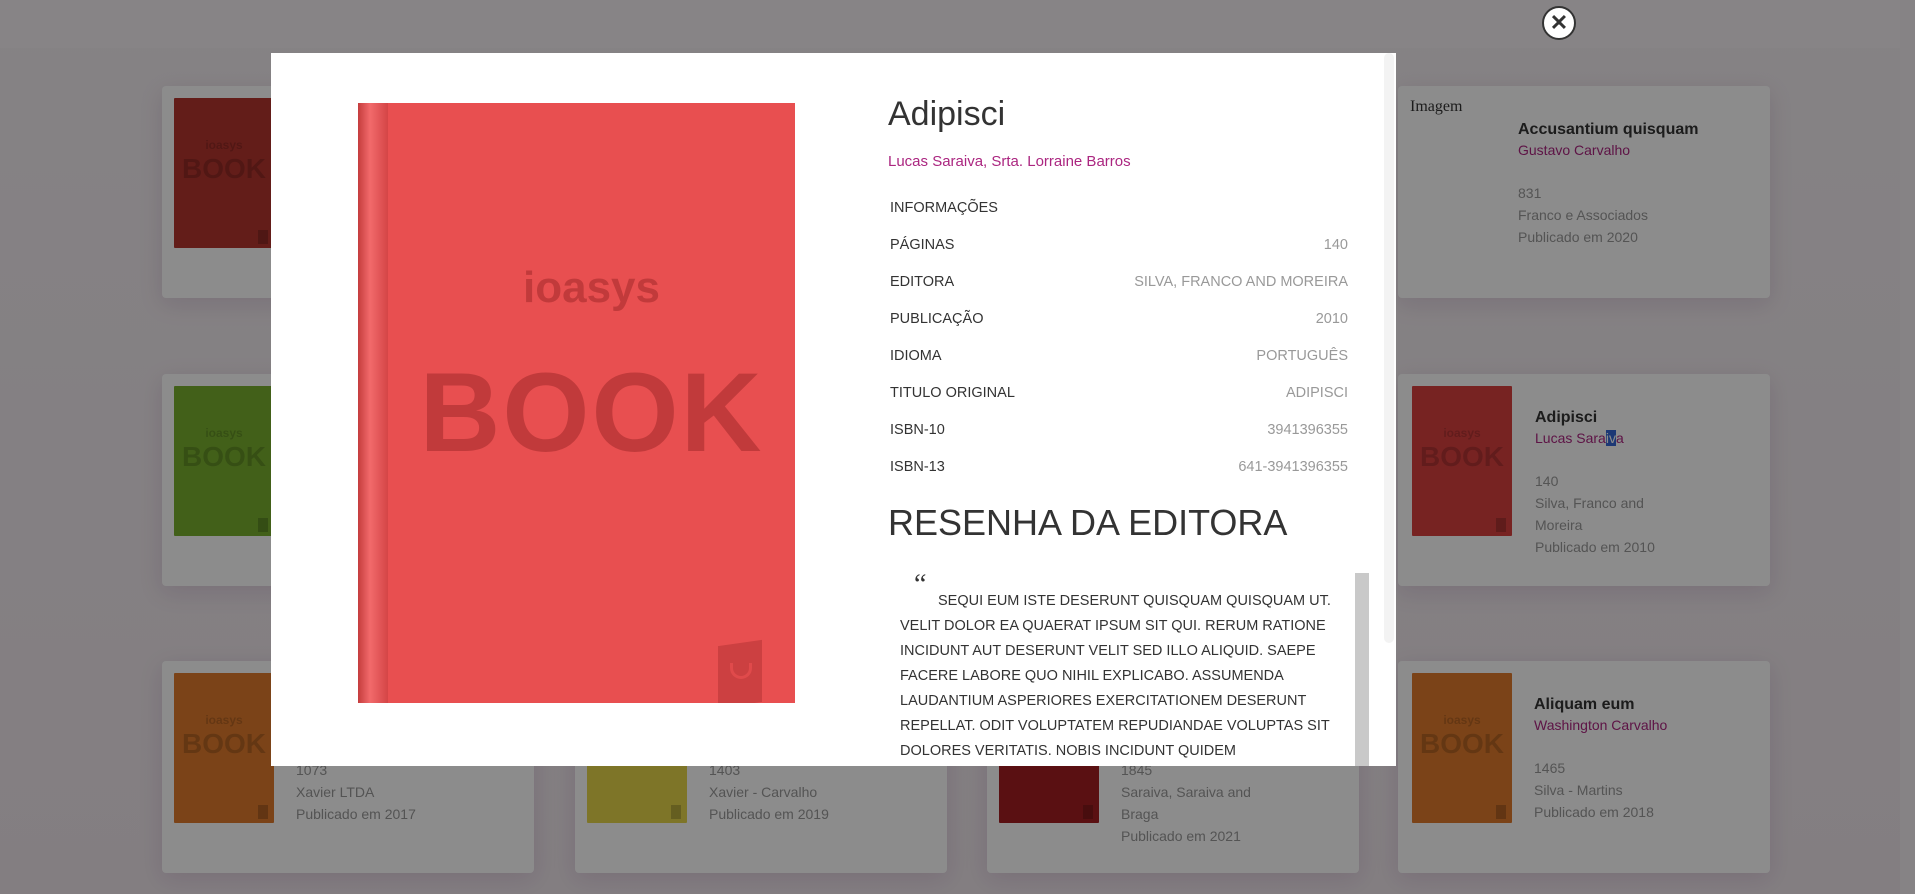  I want to click on book-title: Adipisci, so click(947, 114).